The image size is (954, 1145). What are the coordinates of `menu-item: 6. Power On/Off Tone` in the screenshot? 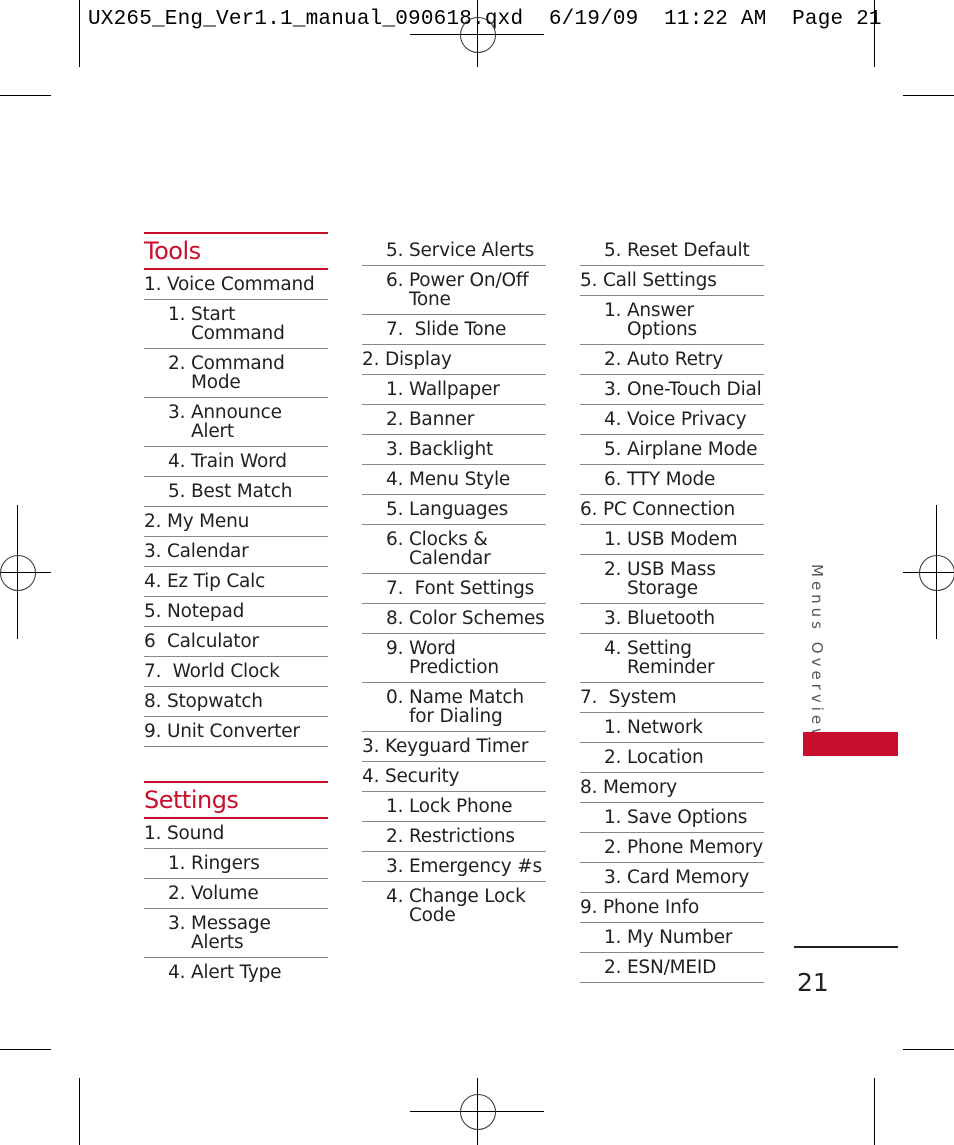 It's located at (454, 290).